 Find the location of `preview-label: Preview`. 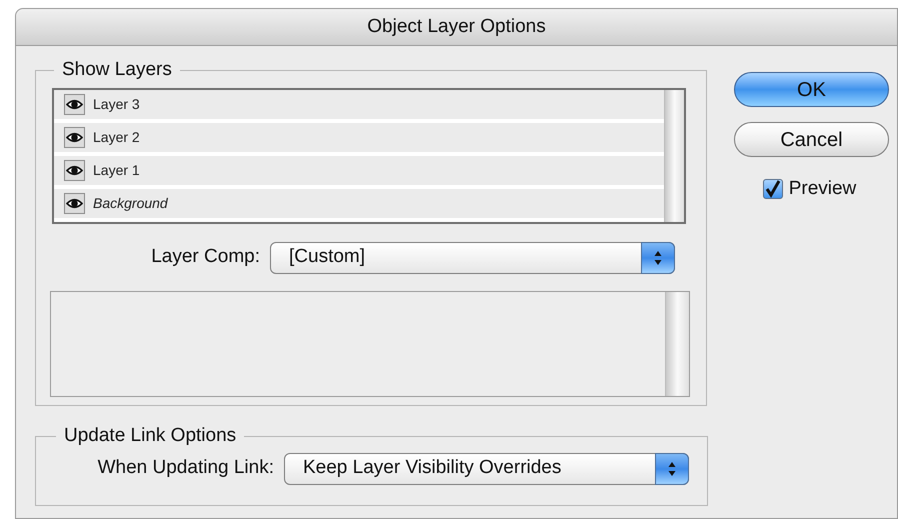

preview-label: Preview is located at coordinates (822, 189).